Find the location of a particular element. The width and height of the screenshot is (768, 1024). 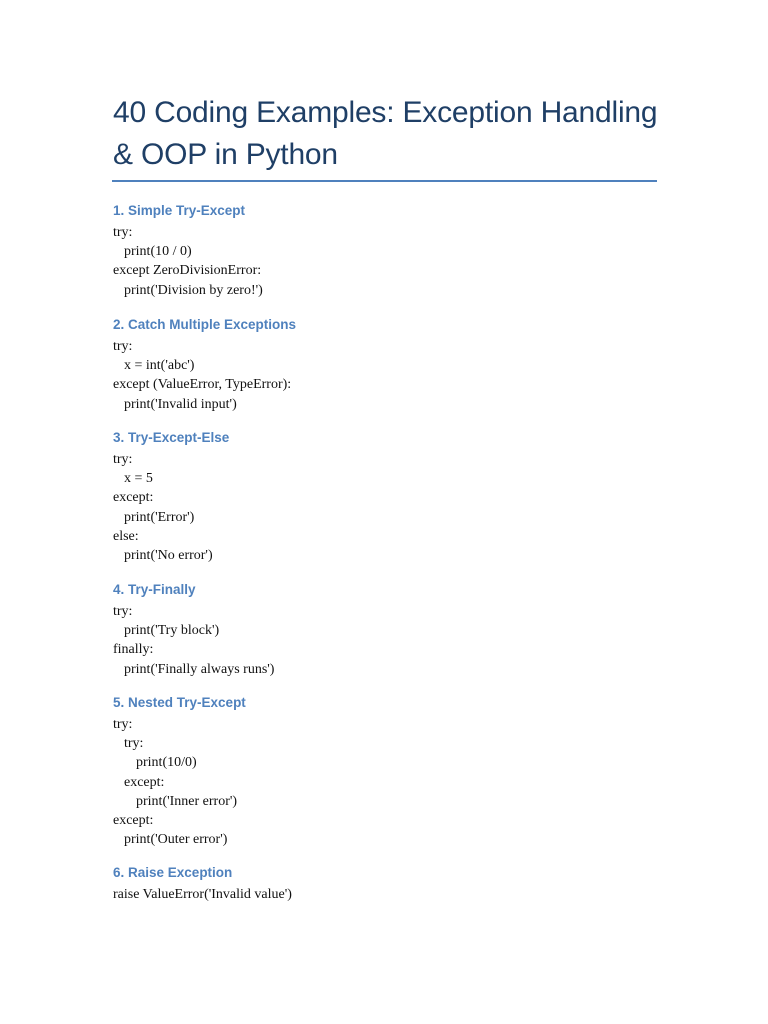

code-line: x = int('abc') is located at coordinates (159, 366).